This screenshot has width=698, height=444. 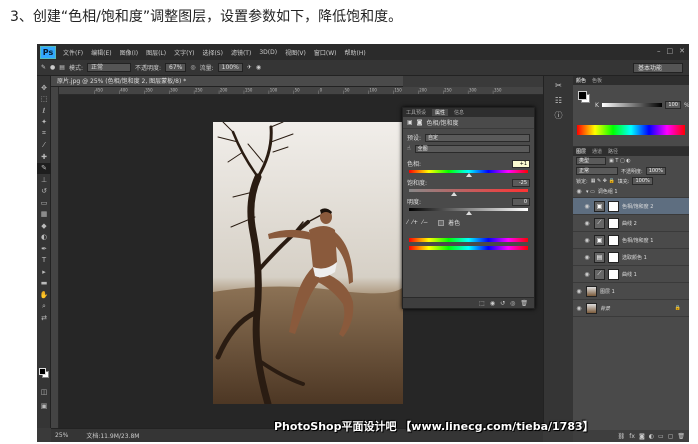 What do you see at coordinates (212, 52) in the screenshot?
I see `menu-select: 选择(S)` at bounding box center [212, 52].